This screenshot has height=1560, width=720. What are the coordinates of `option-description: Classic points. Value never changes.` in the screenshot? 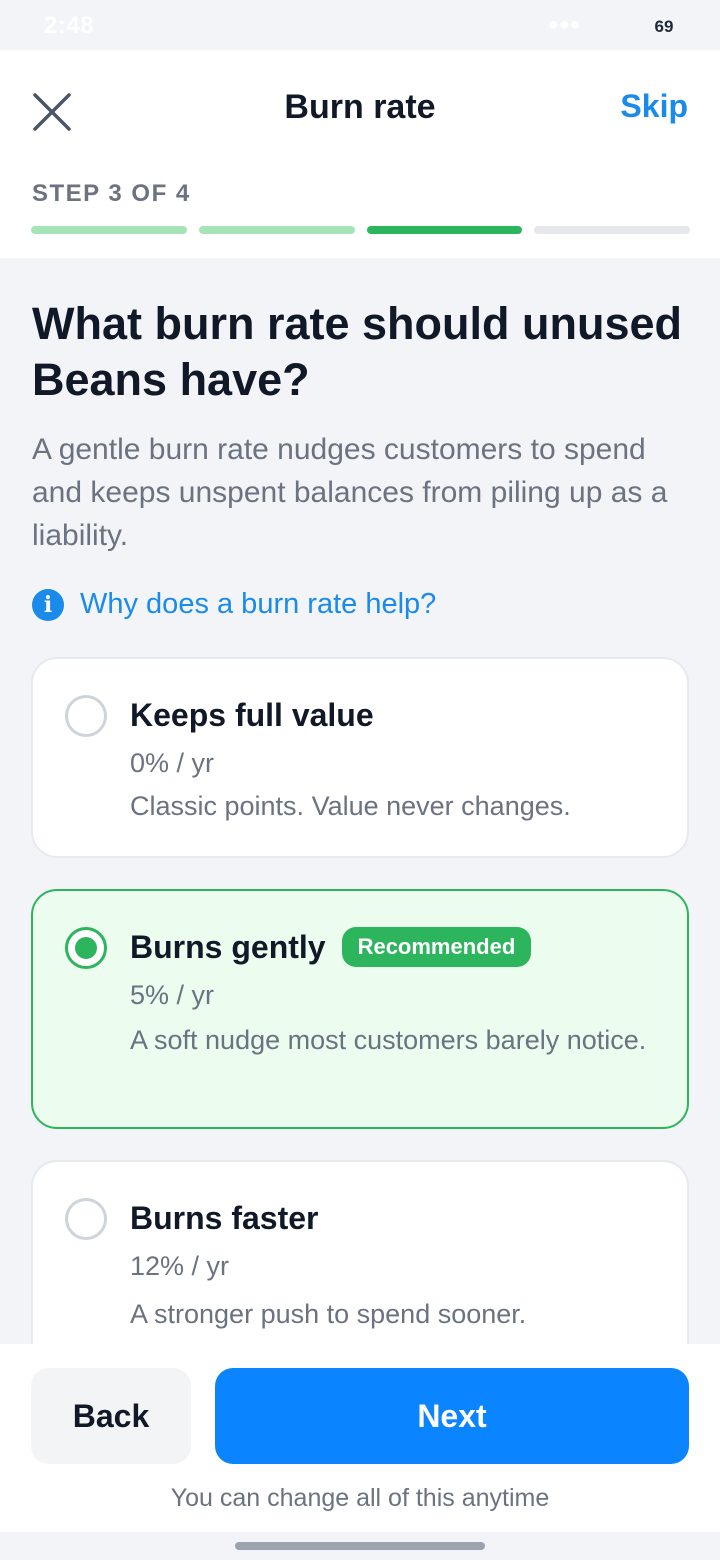 It's located at (350, 806).